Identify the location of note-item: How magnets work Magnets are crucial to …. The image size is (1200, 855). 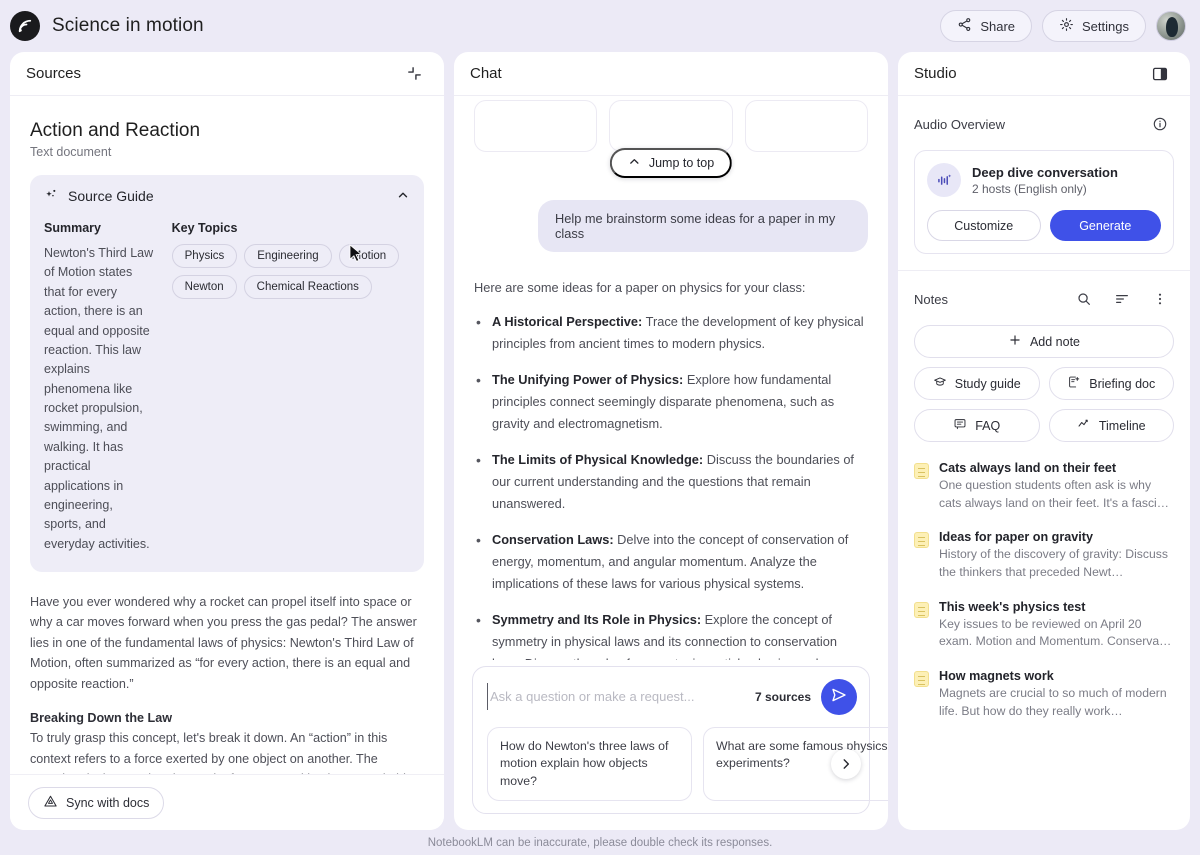
(1044, 694).